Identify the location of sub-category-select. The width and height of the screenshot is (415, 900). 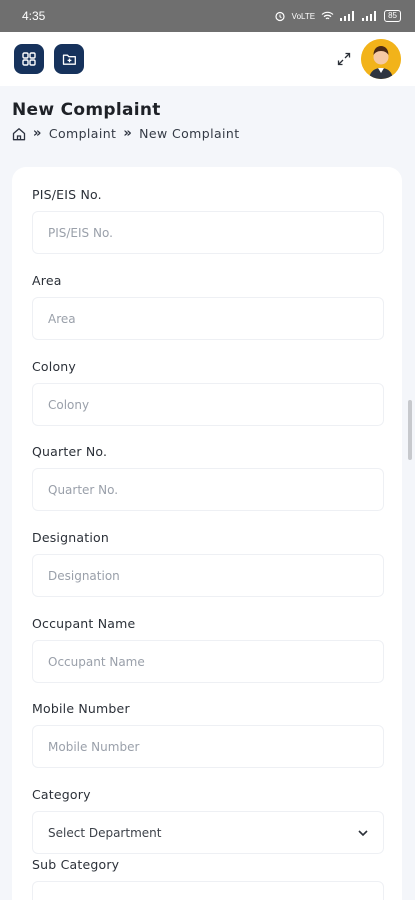
(208, 890).